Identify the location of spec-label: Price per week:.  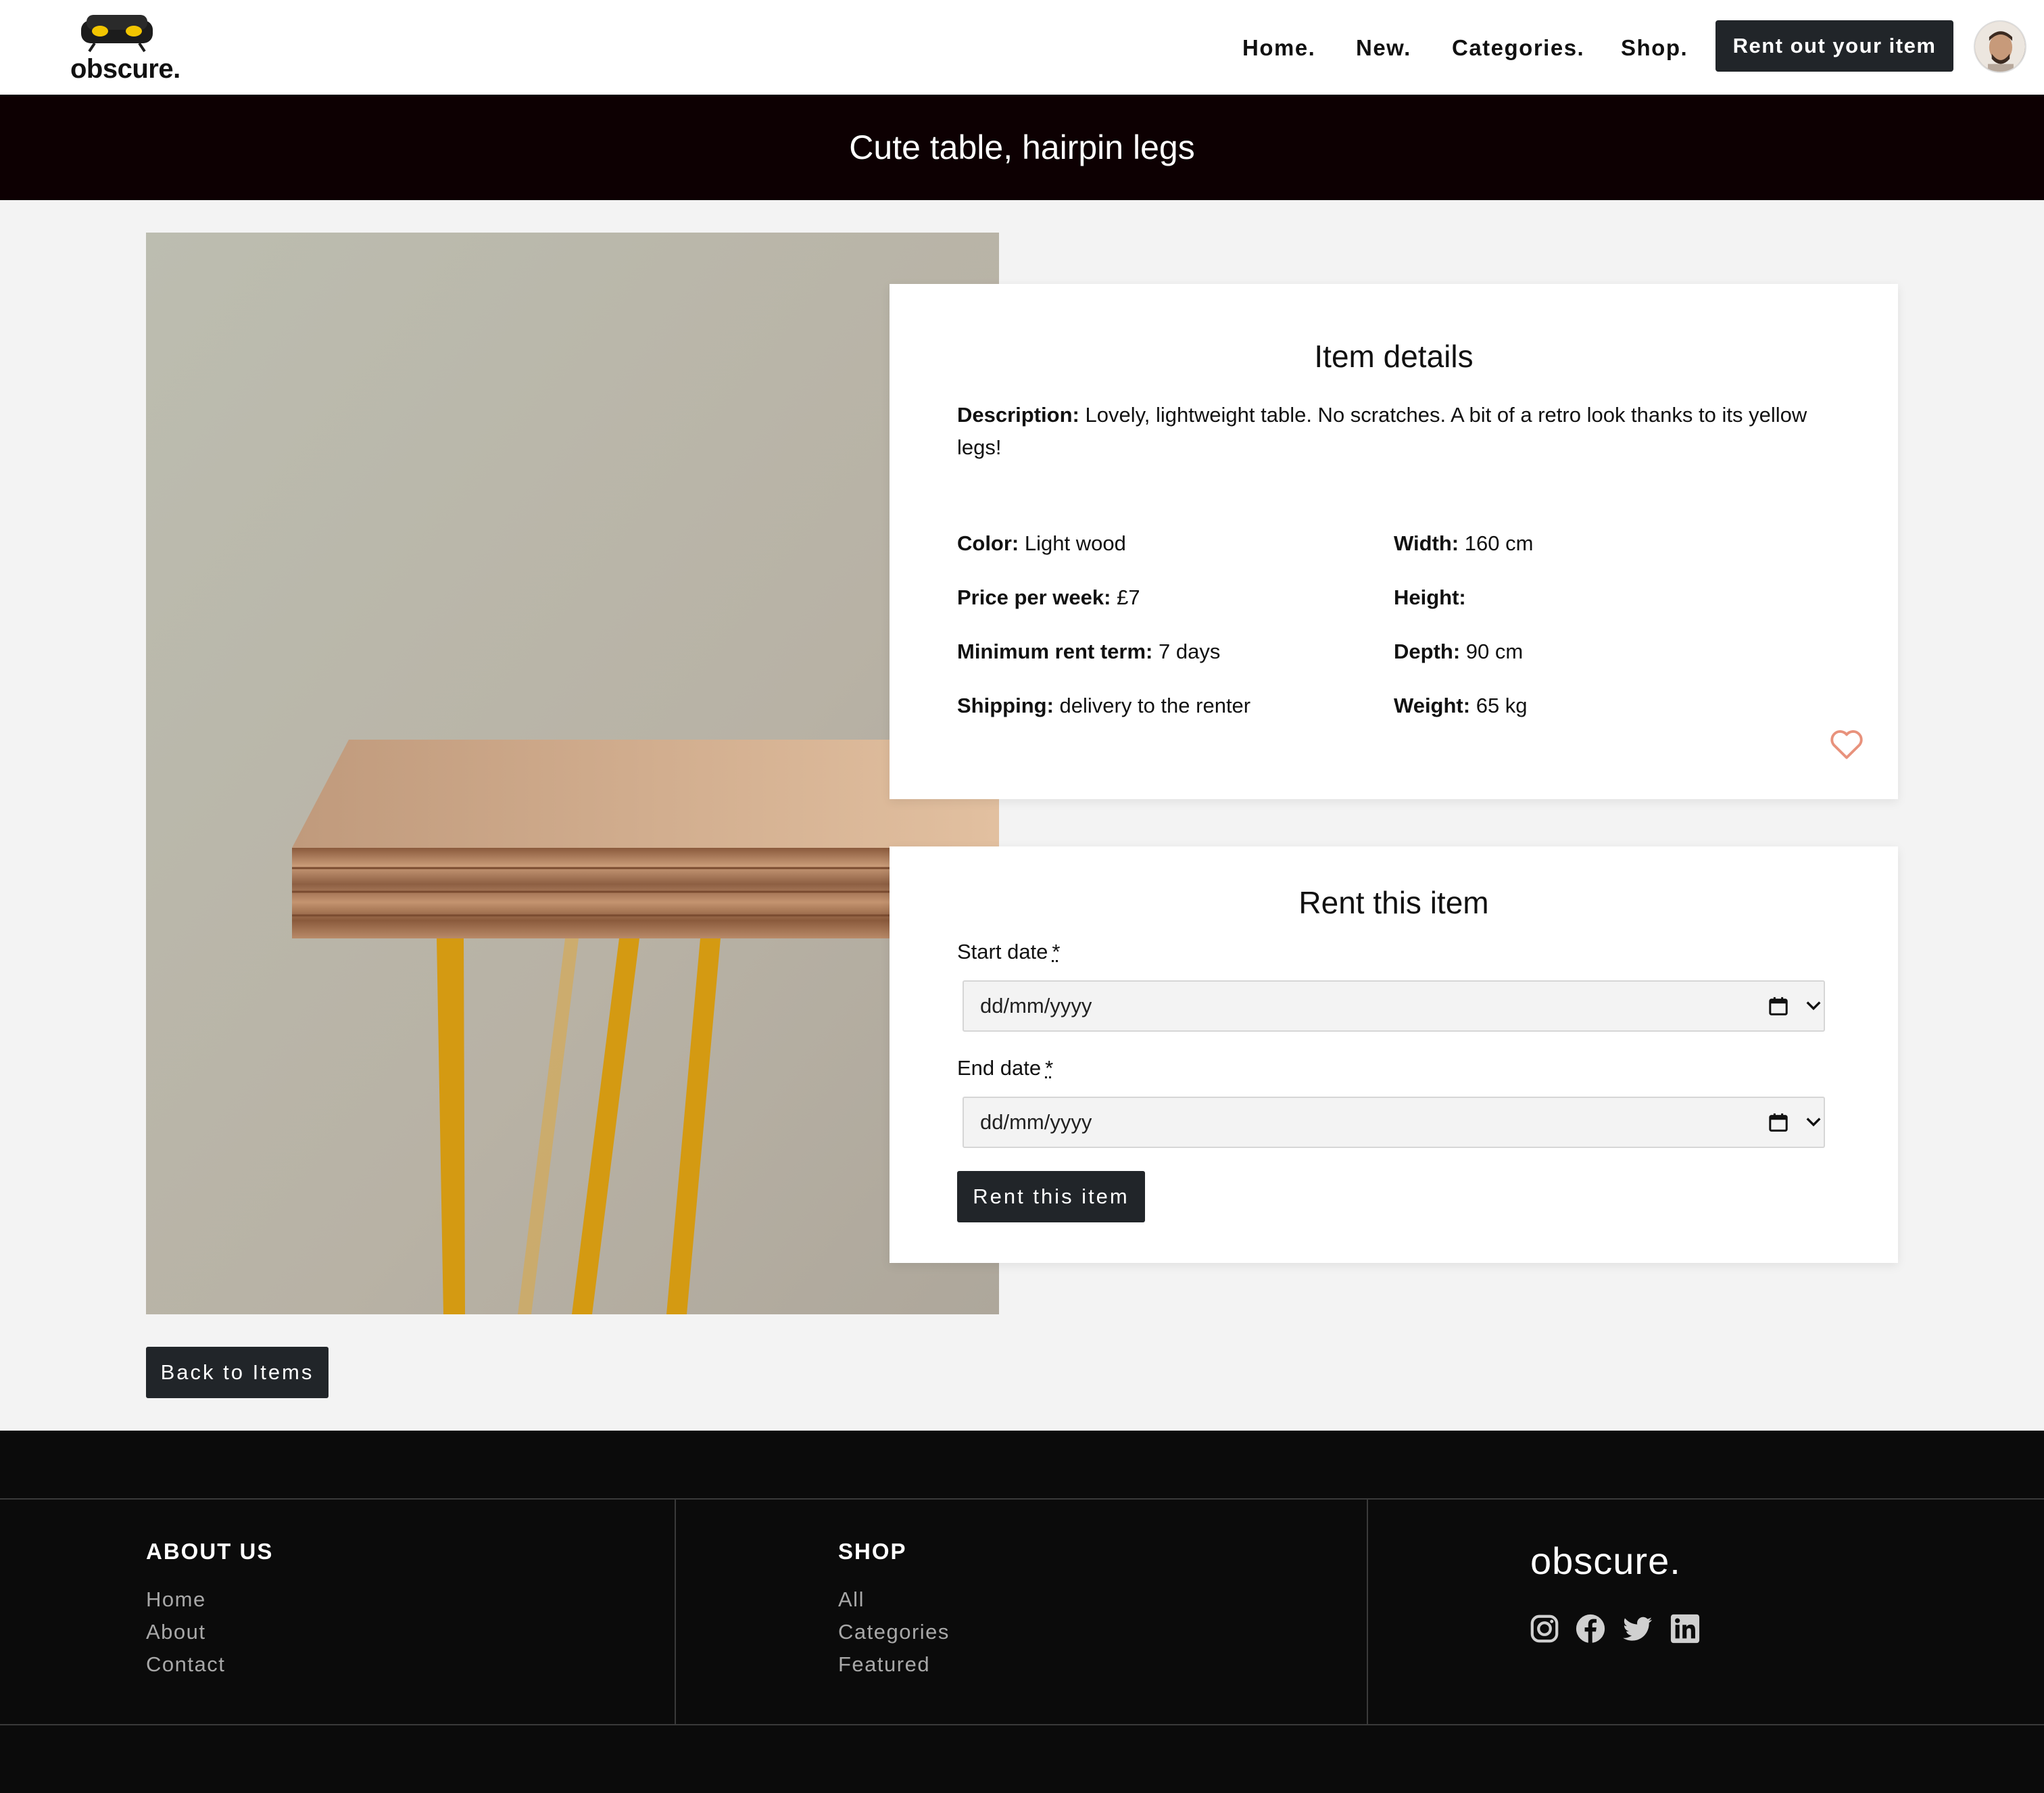
(1034, 597).